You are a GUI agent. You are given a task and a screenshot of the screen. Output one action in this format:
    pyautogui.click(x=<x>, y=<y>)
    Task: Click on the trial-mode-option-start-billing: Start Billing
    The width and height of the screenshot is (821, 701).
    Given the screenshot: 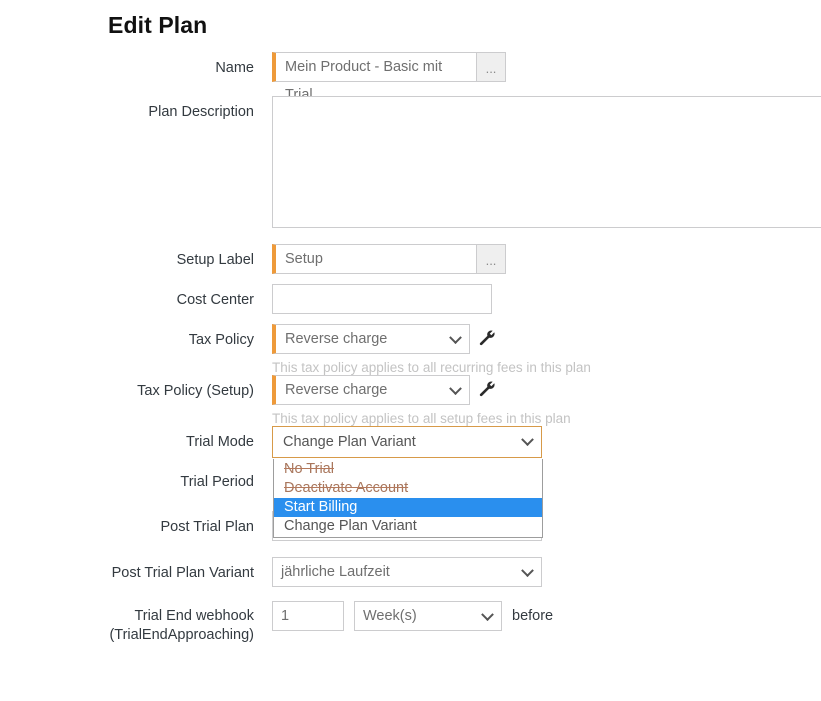 What is the action you would take?
    pyautogui.click(x=408, y=507)
    